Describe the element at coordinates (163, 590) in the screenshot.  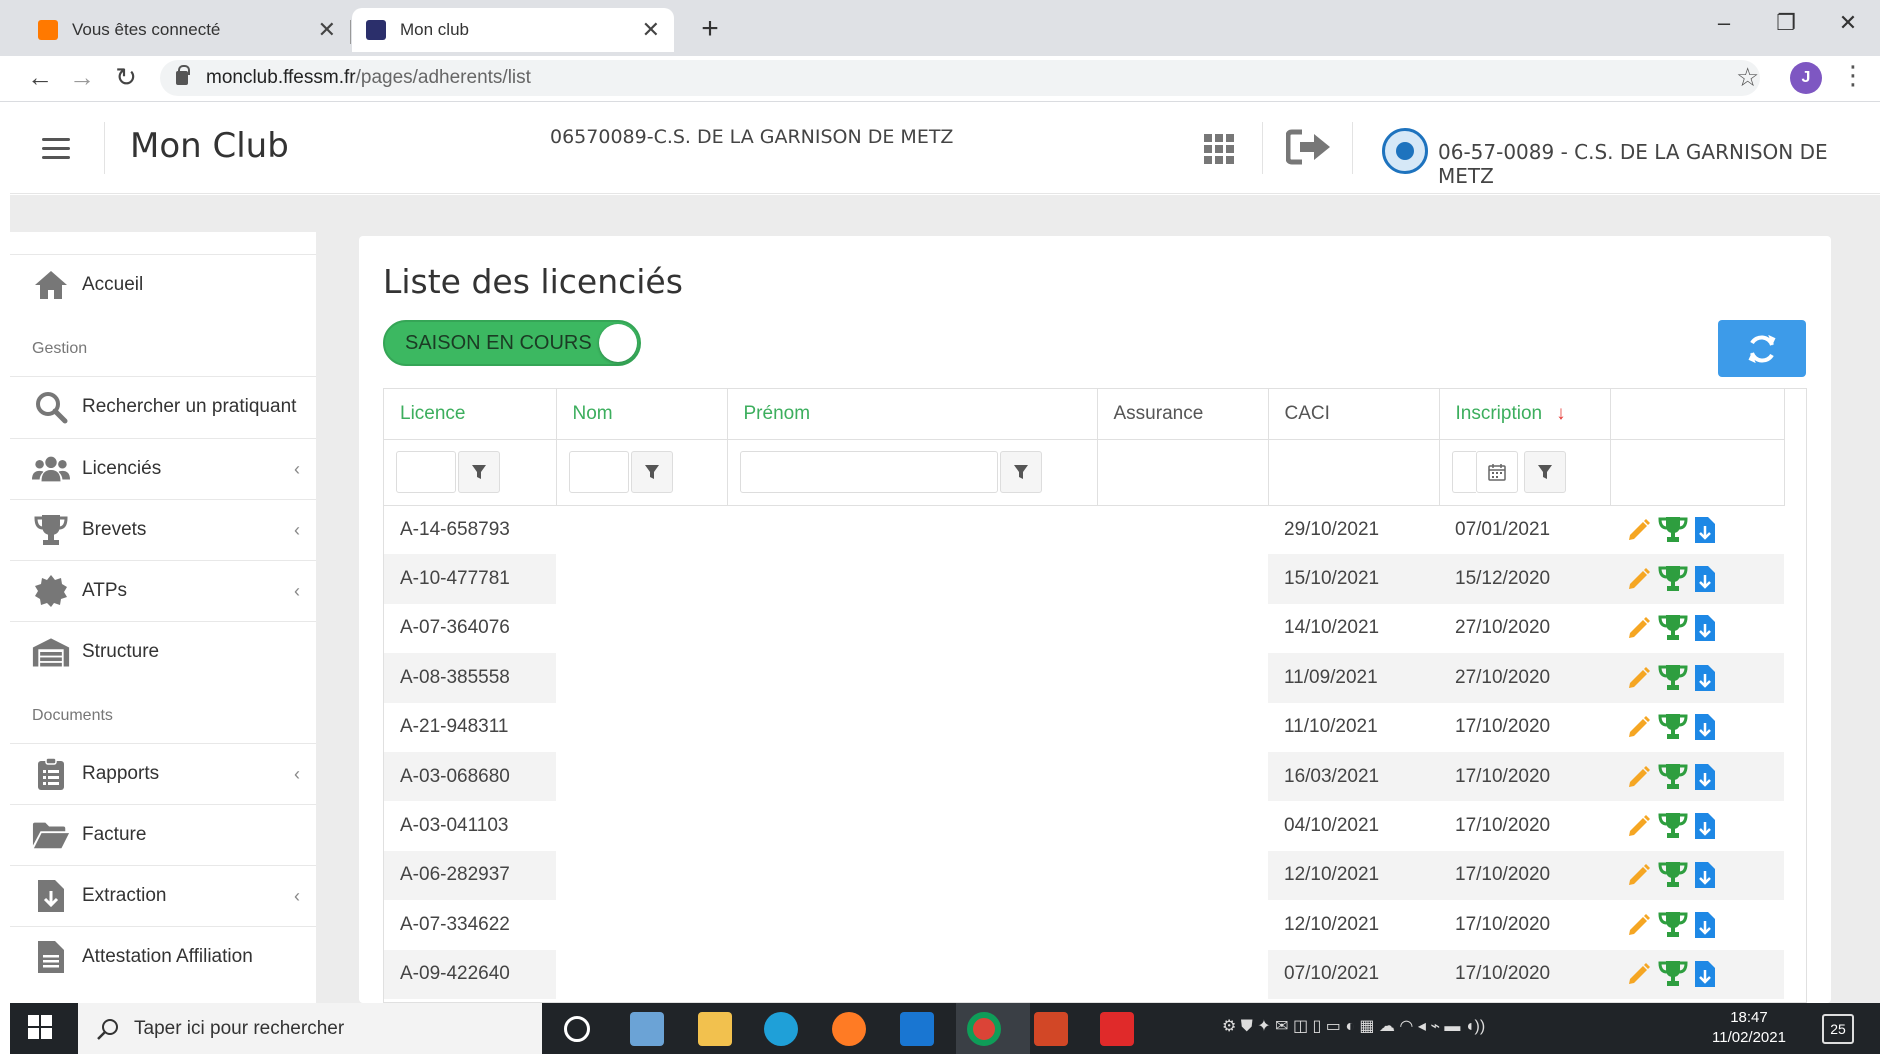
I see `sidebar-item-atps: ATPs ‹` at that location.